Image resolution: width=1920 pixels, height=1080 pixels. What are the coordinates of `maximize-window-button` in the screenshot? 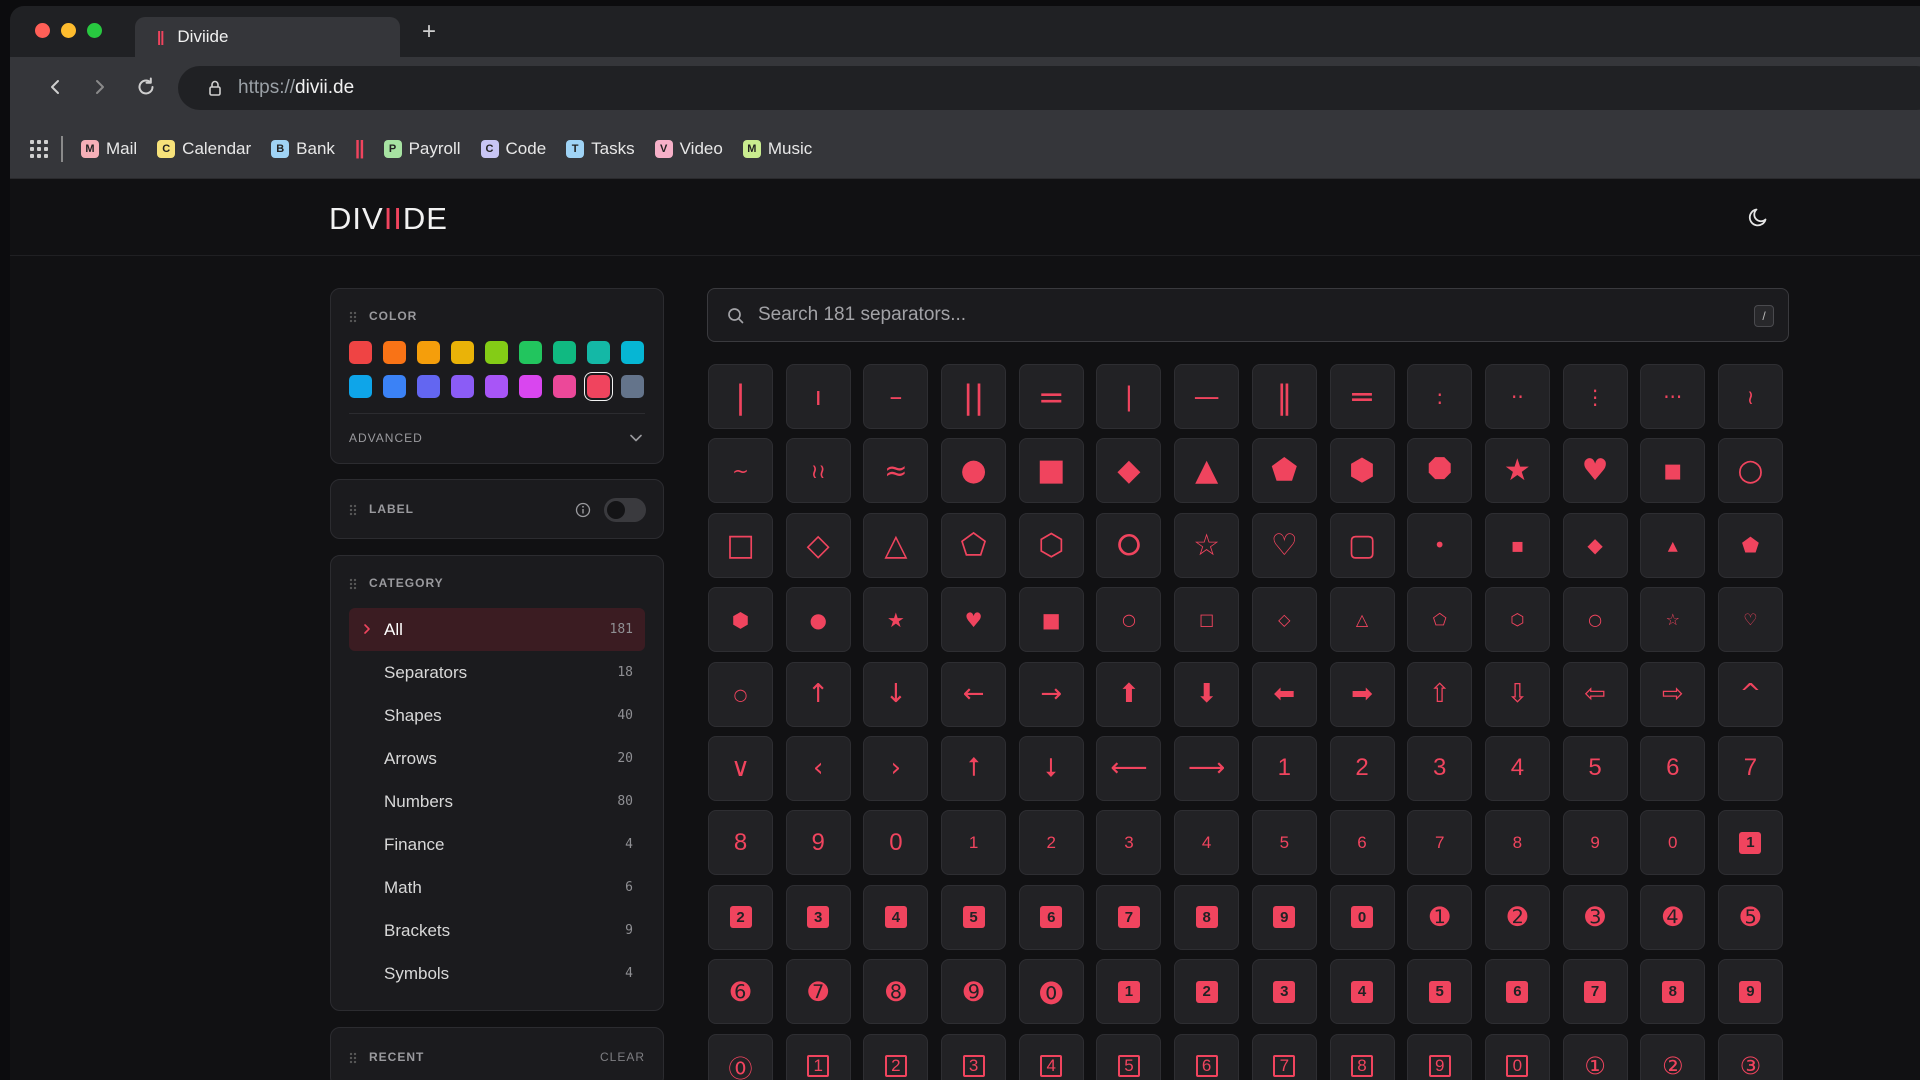 It's located at (94, 30).